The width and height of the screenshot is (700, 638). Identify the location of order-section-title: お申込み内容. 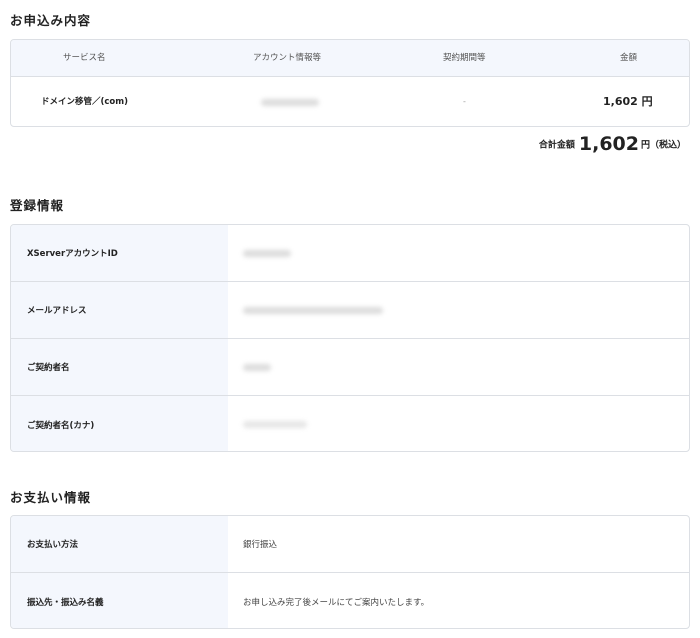
(51, 20).